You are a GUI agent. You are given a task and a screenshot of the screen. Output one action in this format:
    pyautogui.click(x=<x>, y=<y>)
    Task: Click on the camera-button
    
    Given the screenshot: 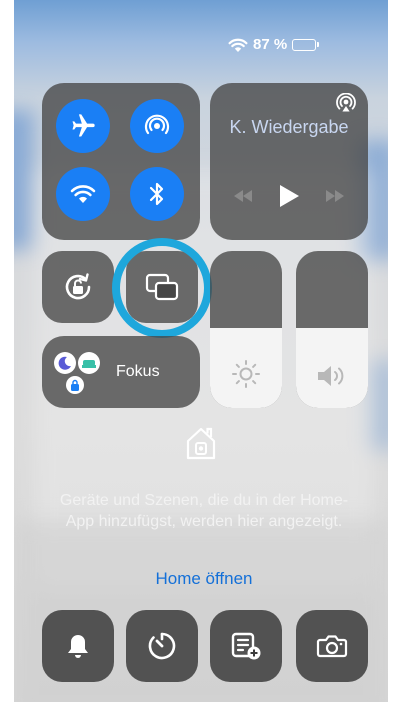 What is the action you would take?
    pyautogui.click(x=332, y=646)
    